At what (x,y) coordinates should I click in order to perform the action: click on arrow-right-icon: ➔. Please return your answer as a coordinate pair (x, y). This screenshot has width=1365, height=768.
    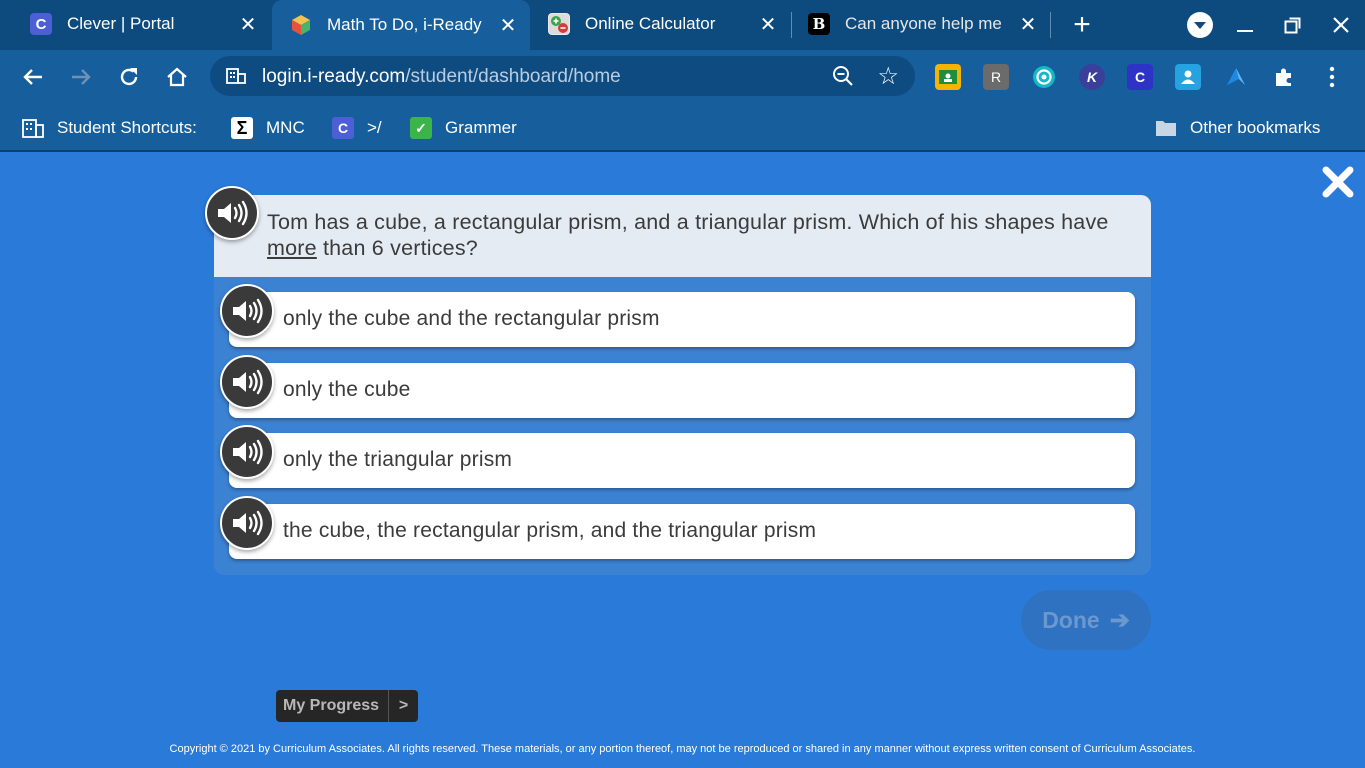
    Looking at the image, I should click on (1119, 620).